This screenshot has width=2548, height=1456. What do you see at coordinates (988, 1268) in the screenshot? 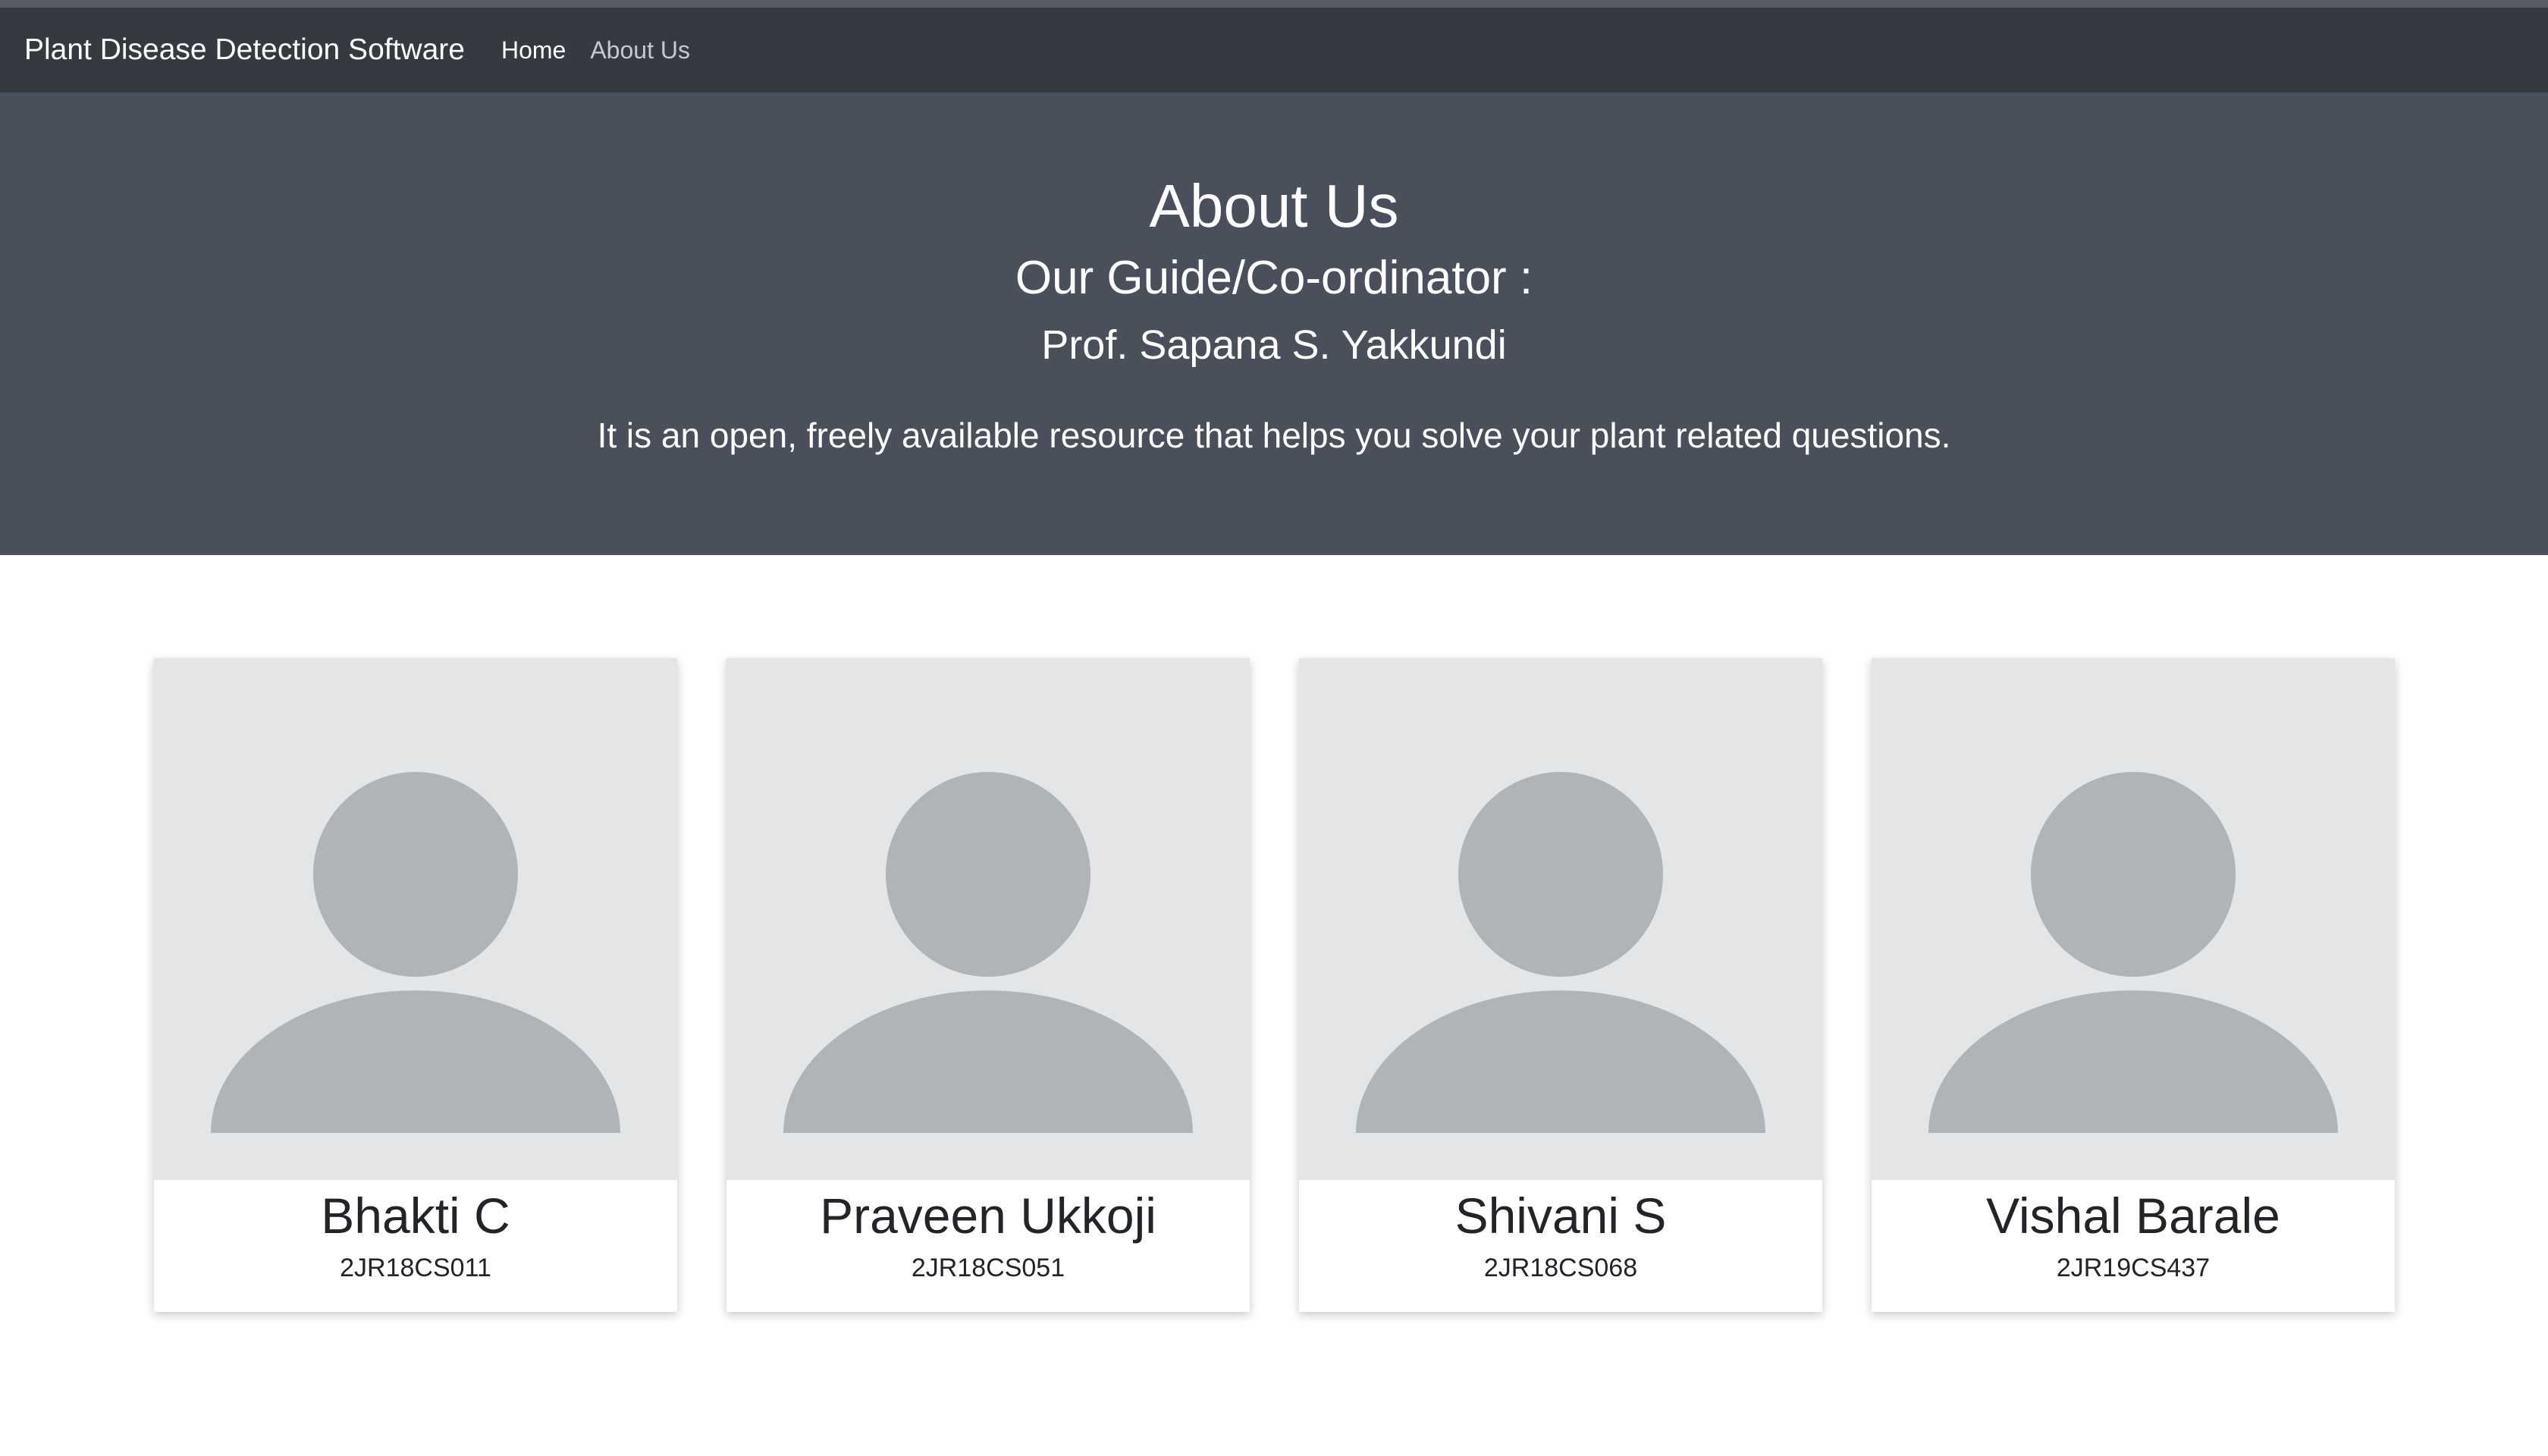
I see `team-member-id: 2JR18CS051` at bounding box center [988, 1268].